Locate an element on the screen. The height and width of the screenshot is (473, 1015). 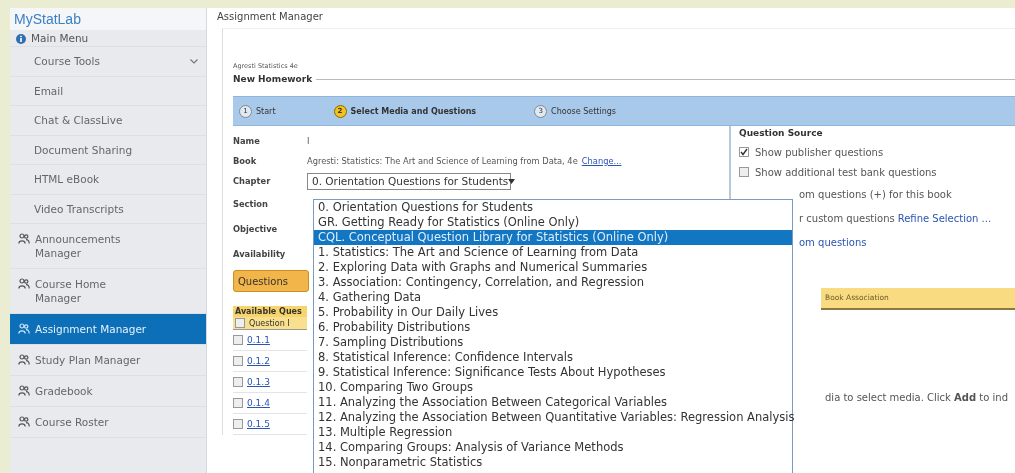
dropdown-option: 10. Comparing Two Groups is located at coordinates (553, 387).